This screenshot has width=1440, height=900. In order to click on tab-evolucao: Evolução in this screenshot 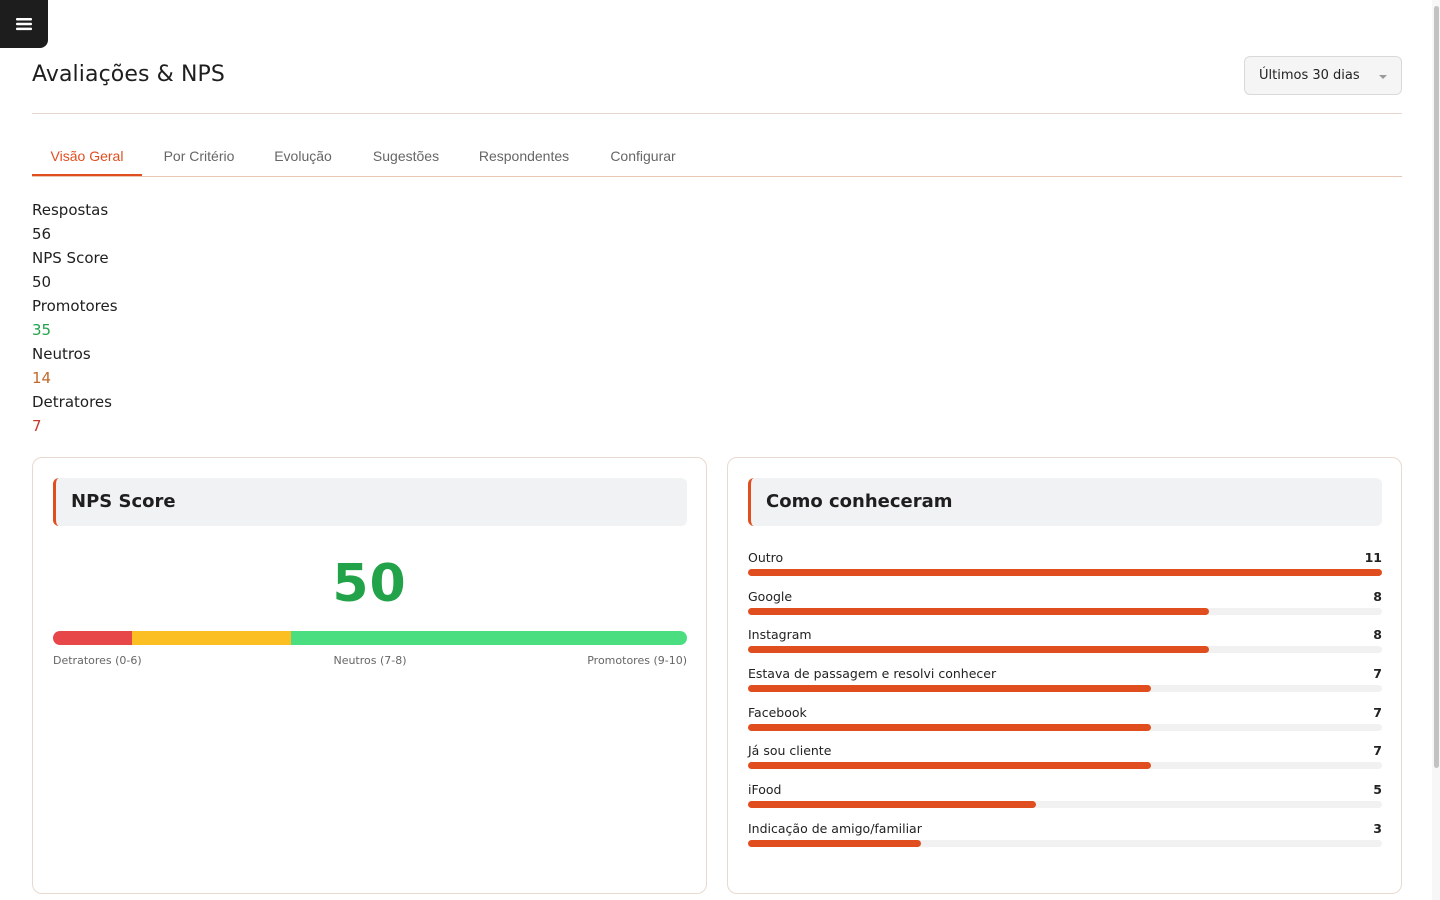, I will do `click(303, 156)`.